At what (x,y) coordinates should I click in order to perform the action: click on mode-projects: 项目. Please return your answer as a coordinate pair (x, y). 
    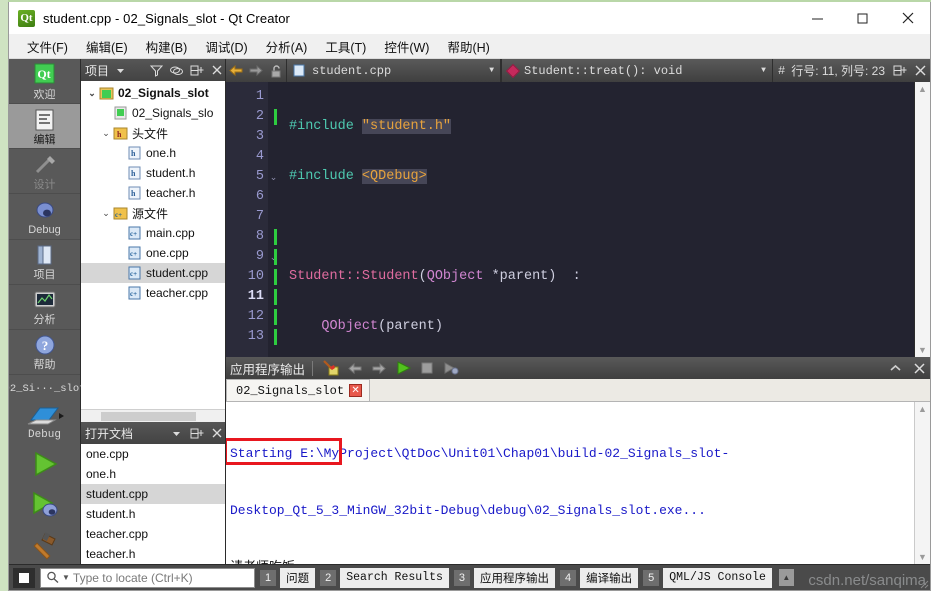
    Looking at the image, I should click on (44, 262).